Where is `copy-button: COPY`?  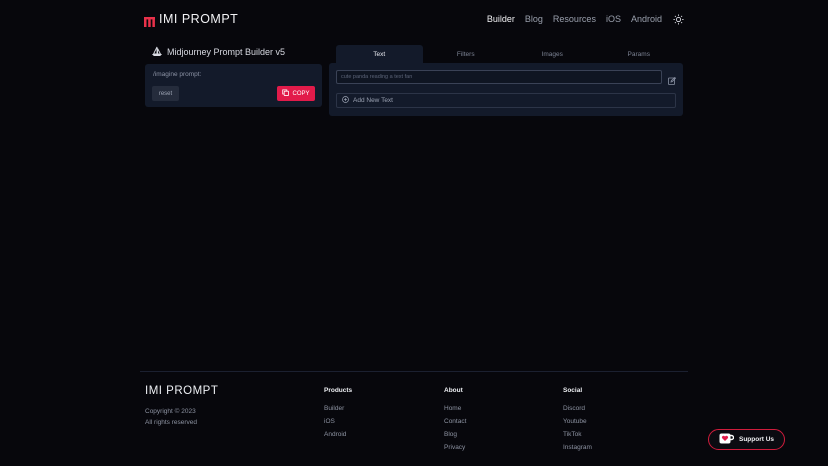
copy-button: COPY is located at coordinates (296, 93).